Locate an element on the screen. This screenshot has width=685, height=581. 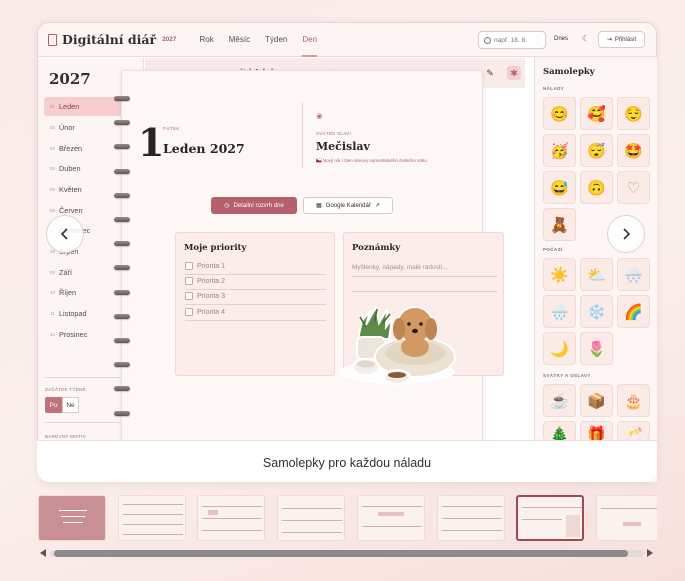
priority-item: Priorita 4 is located at coordinates (205, 312).